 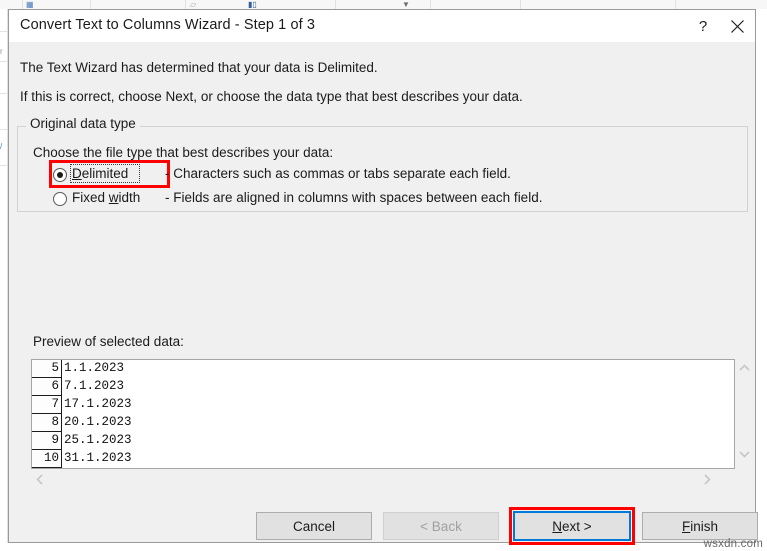 I want to click on page-icon: ▱, so click(x=193, y=4).